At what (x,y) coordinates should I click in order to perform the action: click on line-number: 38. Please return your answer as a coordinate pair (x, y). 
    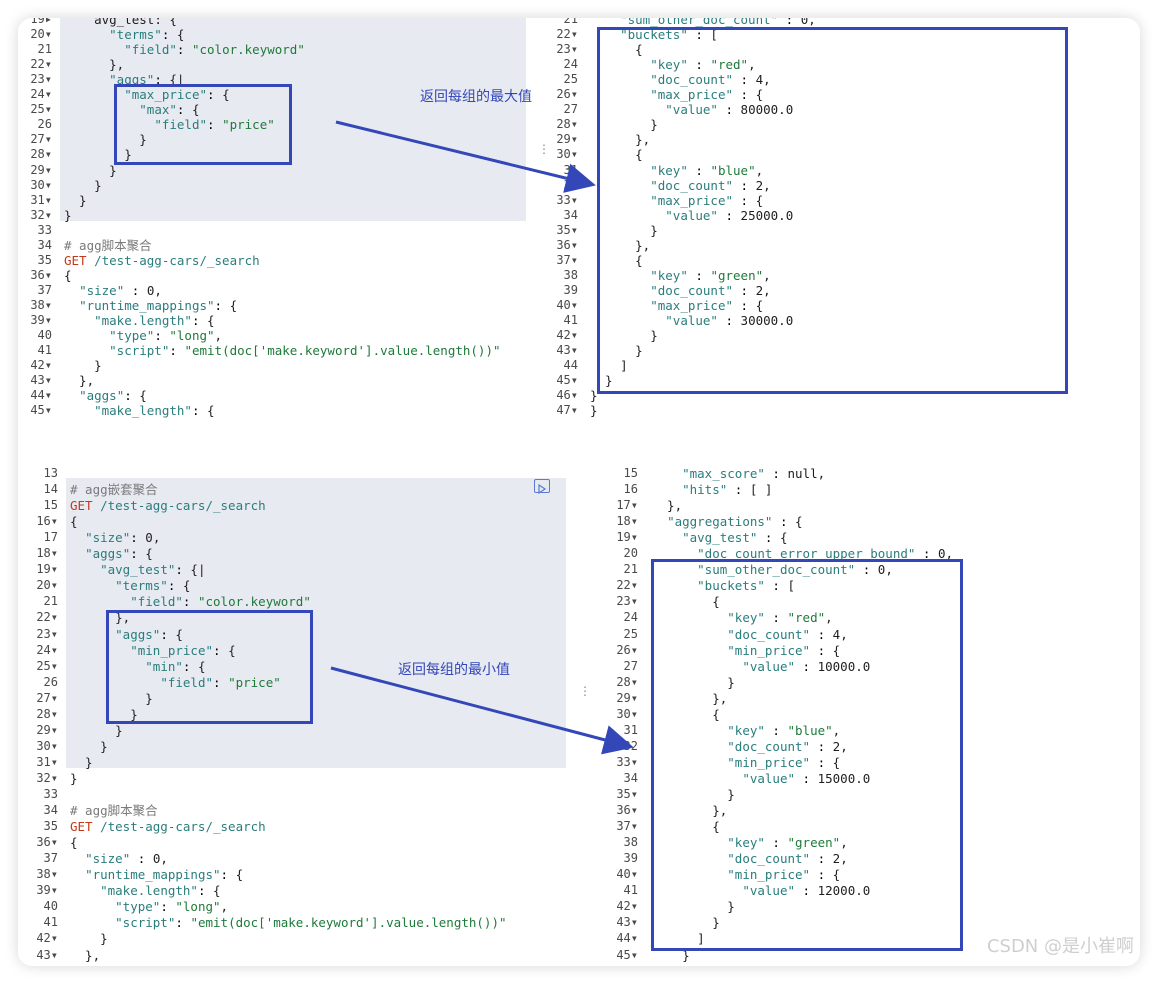
    Looking at the image, I should click on (630, 842).